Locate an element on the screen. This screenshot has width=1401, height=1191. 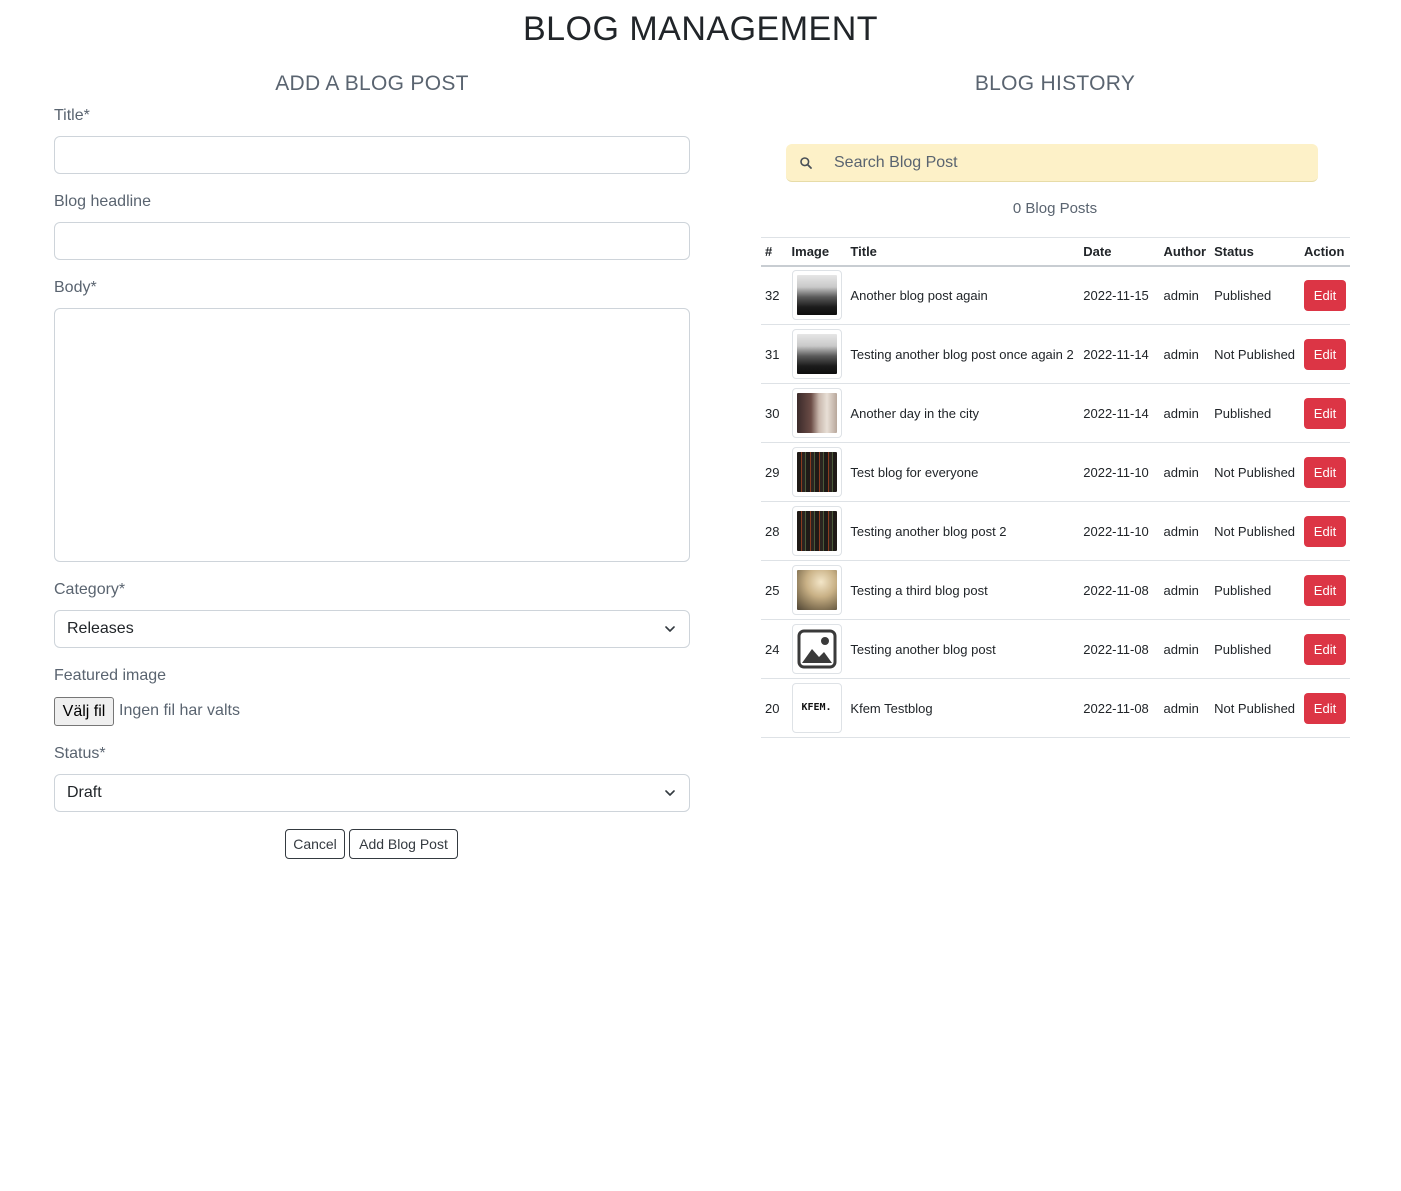
post-date: 2022-11-14 is located at coordinates (1119, 413).